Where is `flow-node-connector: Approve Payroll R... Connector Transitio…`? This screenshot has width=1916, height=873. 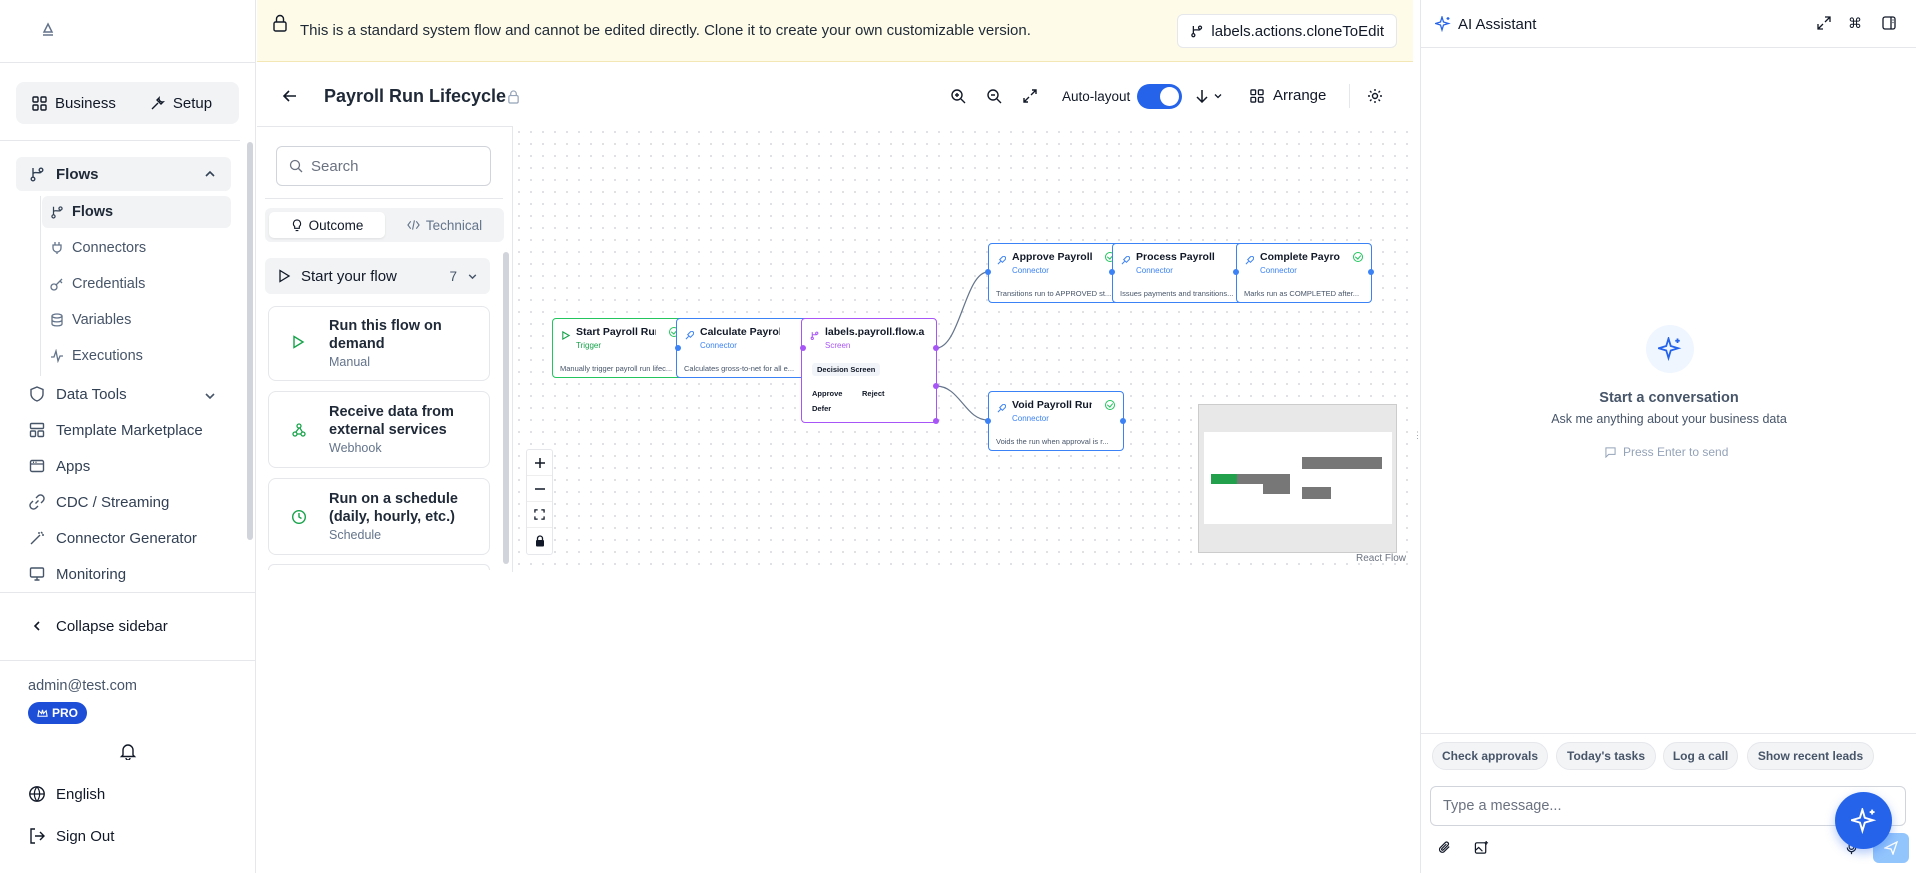 flow-node-connector: Approve Payroll R... Connector Transitio… is located at coordinates (1056, 273).